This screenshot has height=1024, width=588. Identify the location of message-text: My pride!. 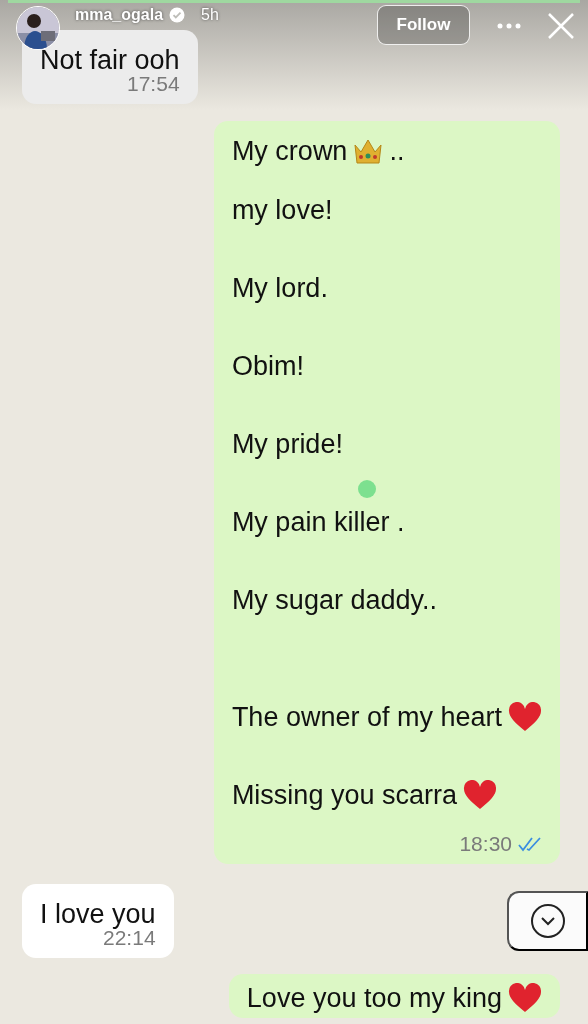
(287, 444).